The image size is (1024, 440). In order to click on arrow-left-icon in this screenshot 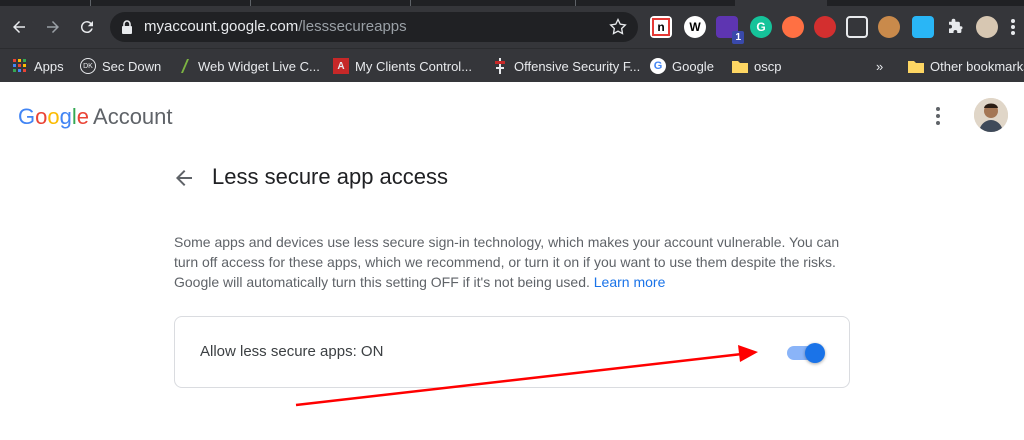, I will do `click(19, 27)`.